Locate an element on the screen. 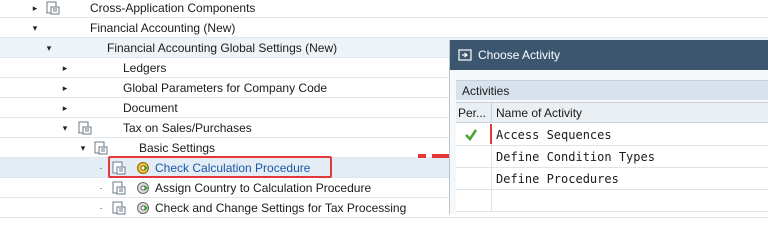  dialog-titlebar: Choose Activity is located at coordinates (609, 55).